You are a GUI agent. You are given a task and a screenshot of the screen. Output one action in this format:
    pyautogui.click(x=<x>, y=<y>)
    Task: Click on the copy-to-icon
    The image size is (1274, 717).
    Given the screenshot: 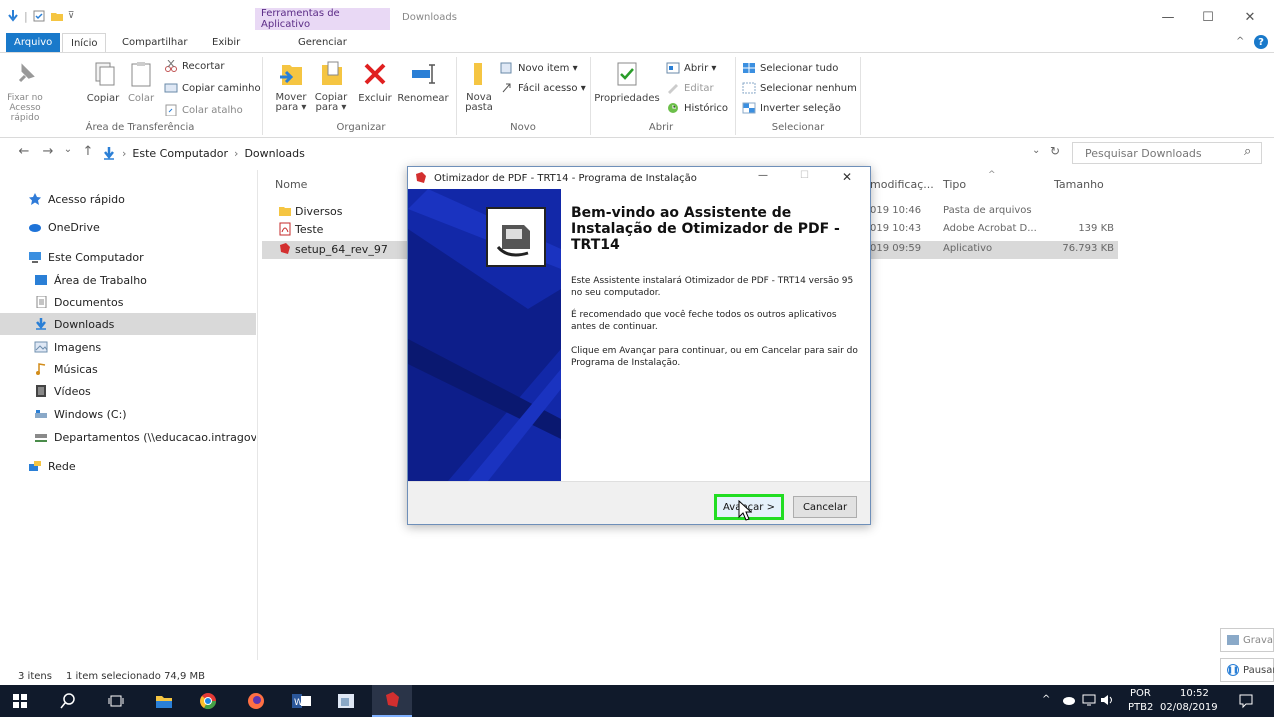 What is the action you would take?
    pyautogui.click(x=331, y=74)
    